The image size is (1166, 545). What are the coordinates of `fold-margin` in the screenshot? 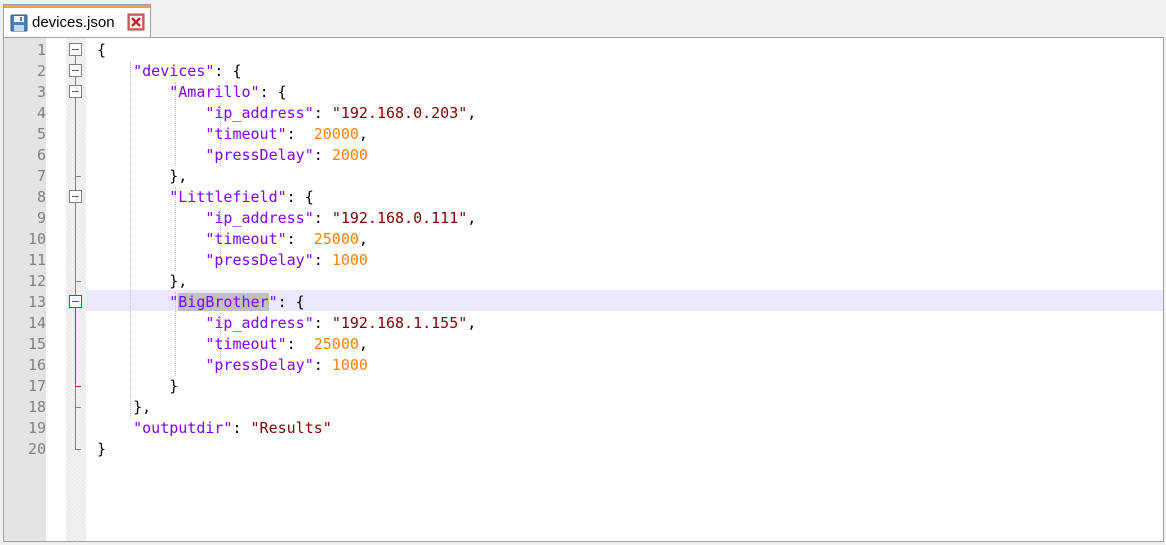 It's located at (76, 289).